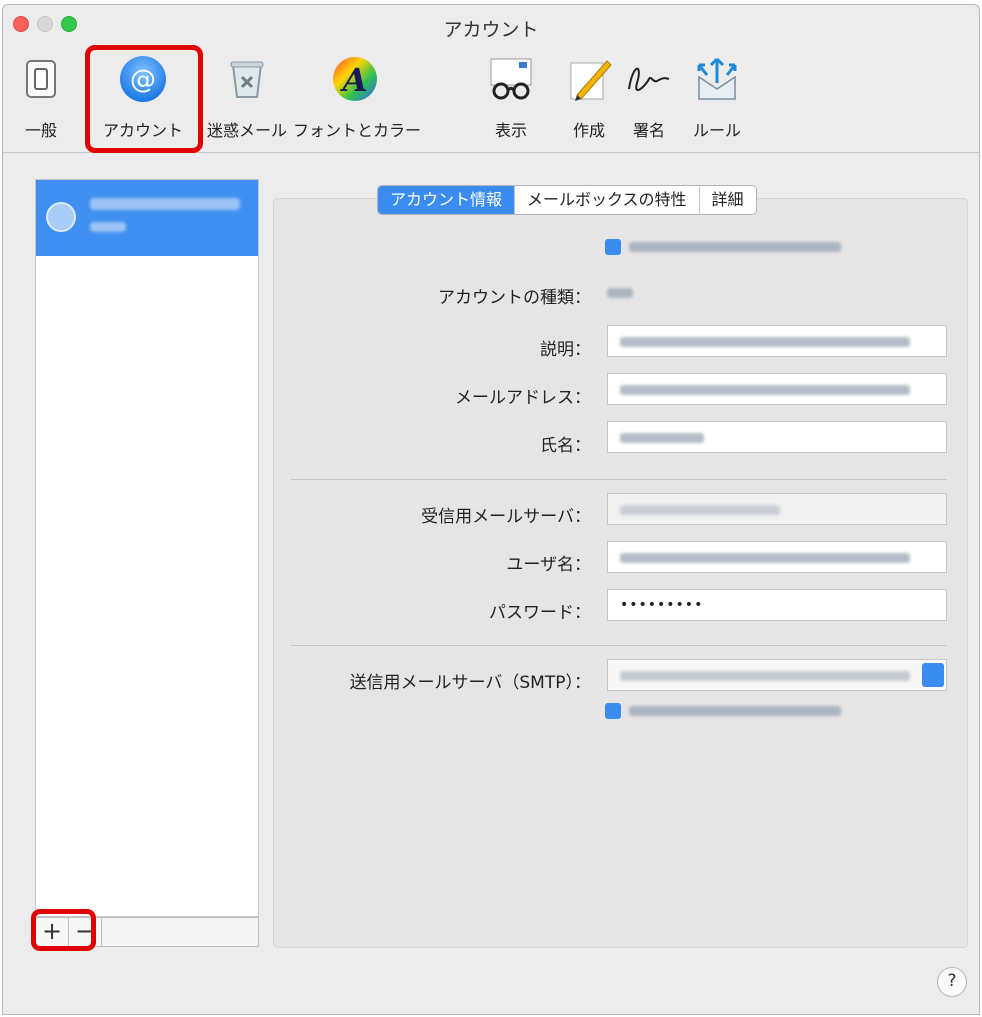  Describe the element at coordinates (777, 437) in the screenshot. I see `fullname-field` at that location.